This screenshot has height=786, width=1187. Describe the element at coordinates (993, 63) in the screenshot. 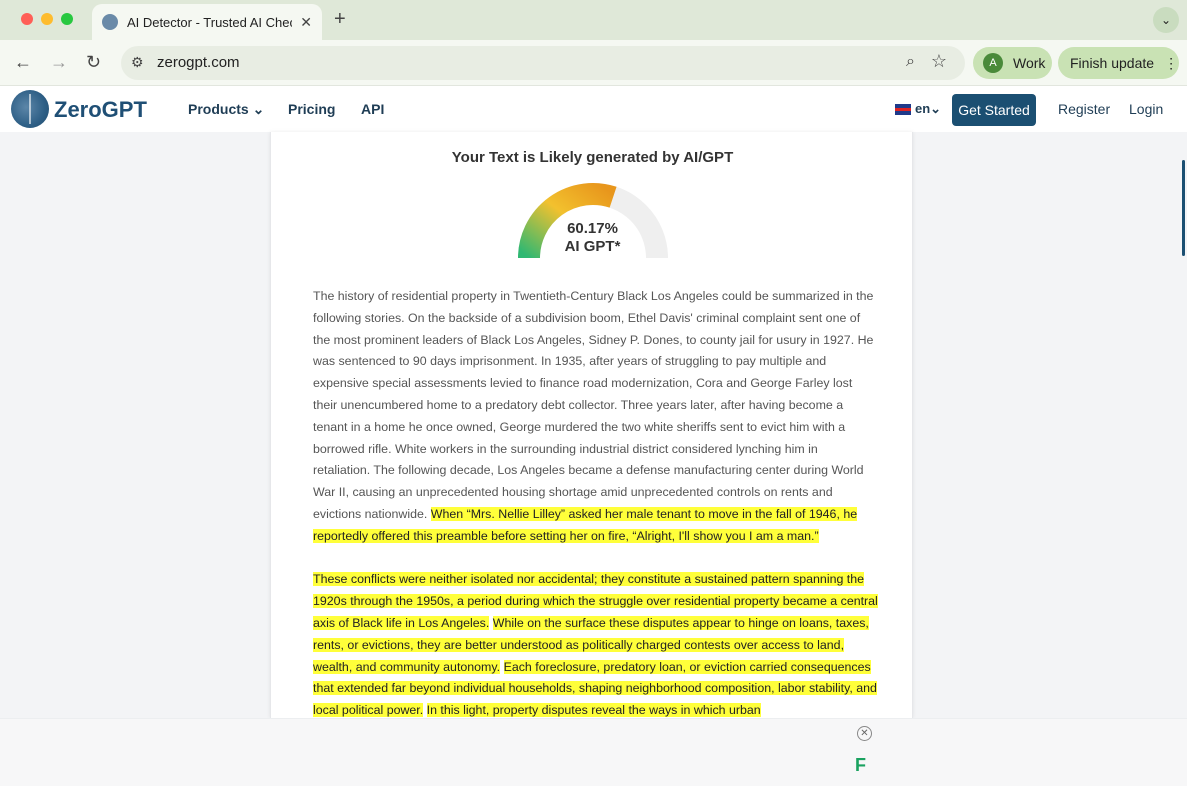

I see `avatar: A` at that location.